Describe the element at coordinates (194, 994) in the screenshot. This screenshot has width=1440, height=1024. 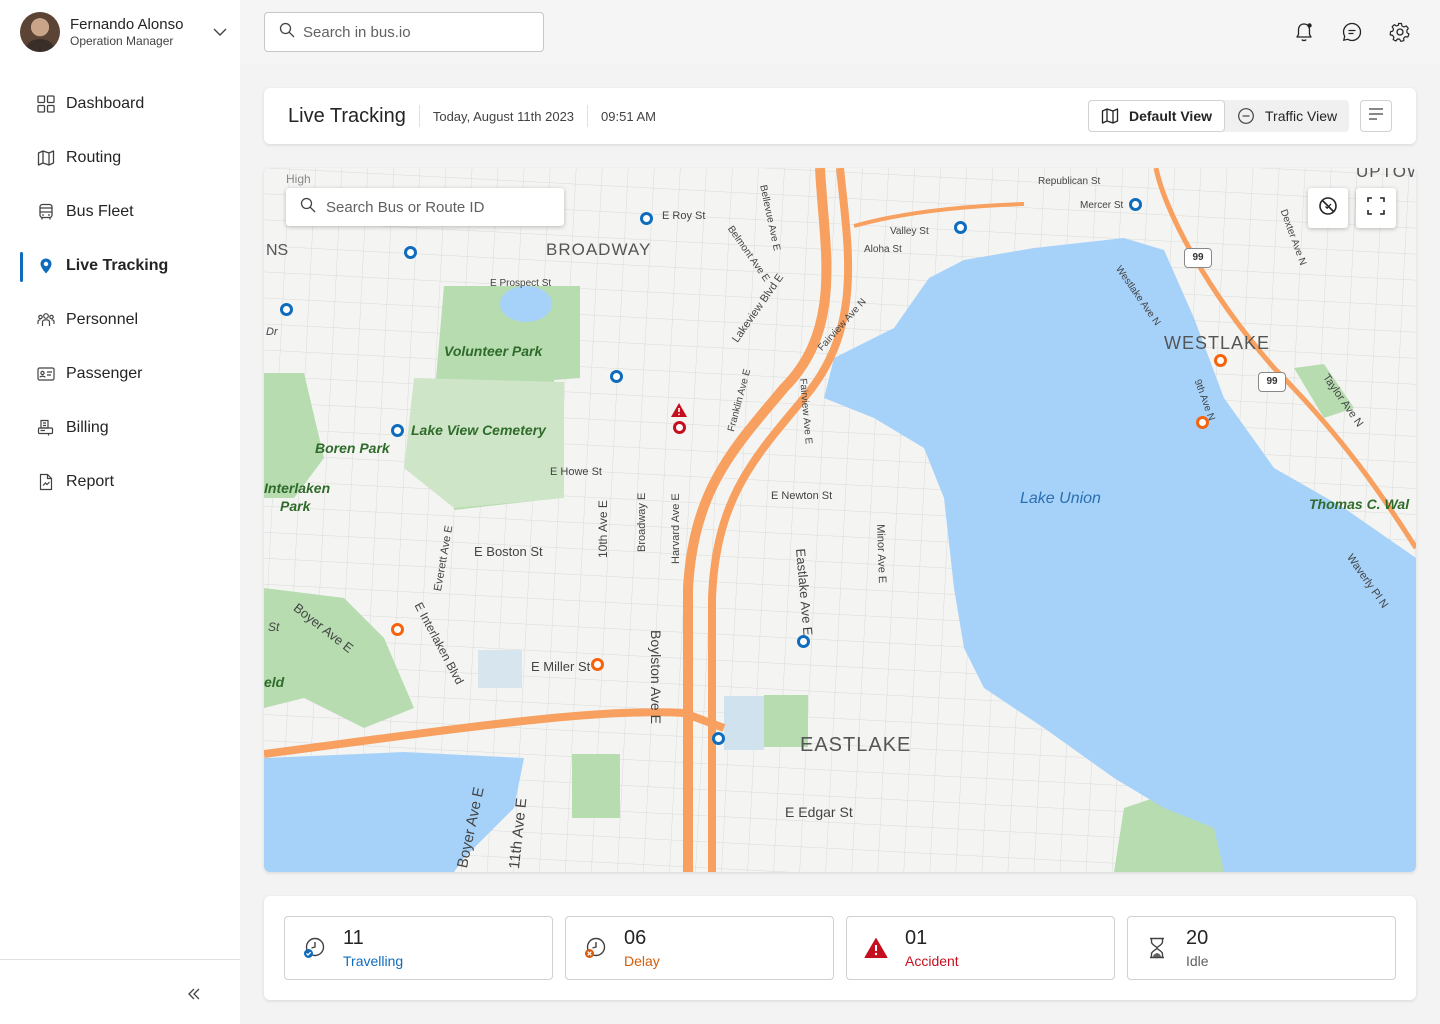
I see `collapse-sidebar-icon` at that location.